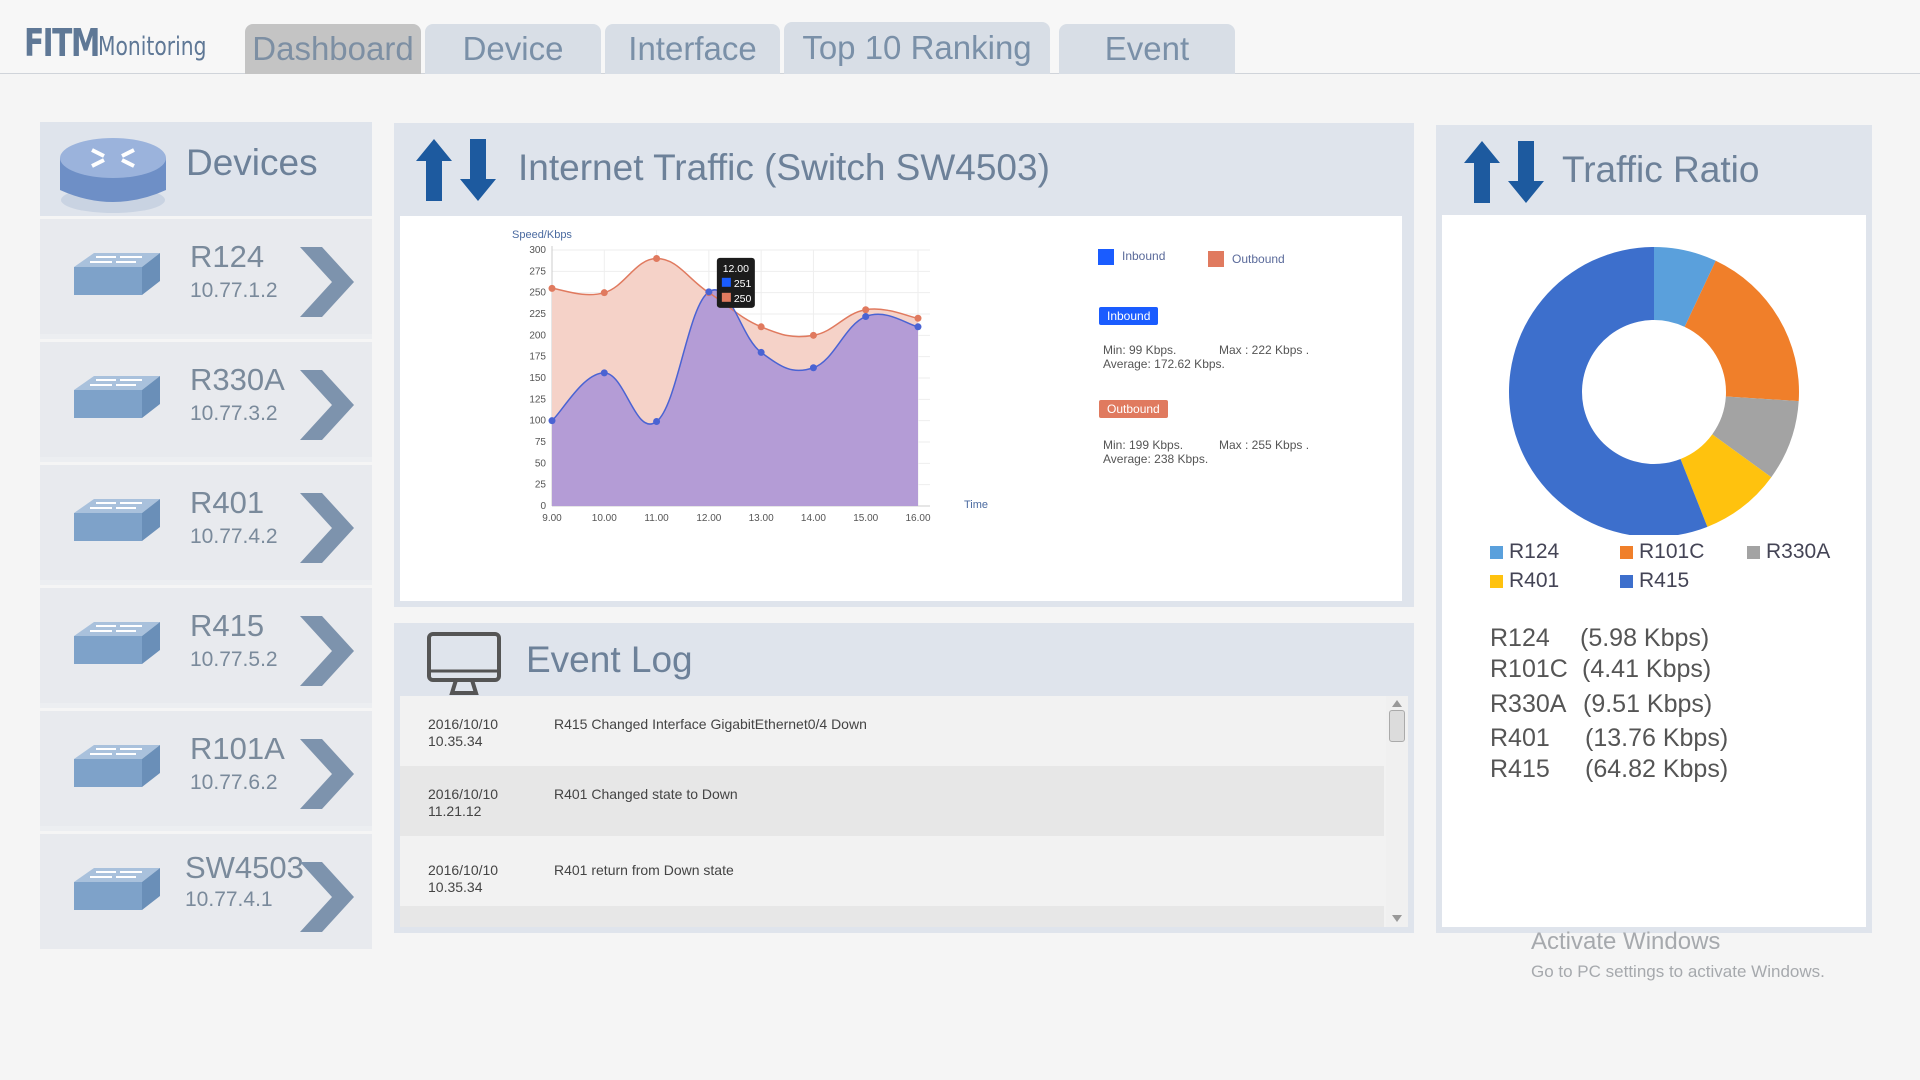 This screenshot has width=1920, height=1080. What do you see at coordinates (1524, 581) in the screenshot?
I see `legend-r401: R401` at bounding box center [1524, 581].